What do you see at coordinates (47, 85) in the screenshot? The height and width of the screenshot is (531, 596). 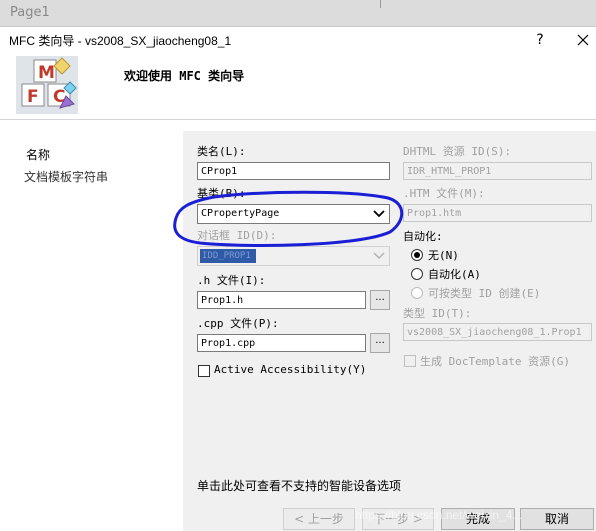 I see `mfc-logo-icon: M F C` at bounding box center [47, 85].